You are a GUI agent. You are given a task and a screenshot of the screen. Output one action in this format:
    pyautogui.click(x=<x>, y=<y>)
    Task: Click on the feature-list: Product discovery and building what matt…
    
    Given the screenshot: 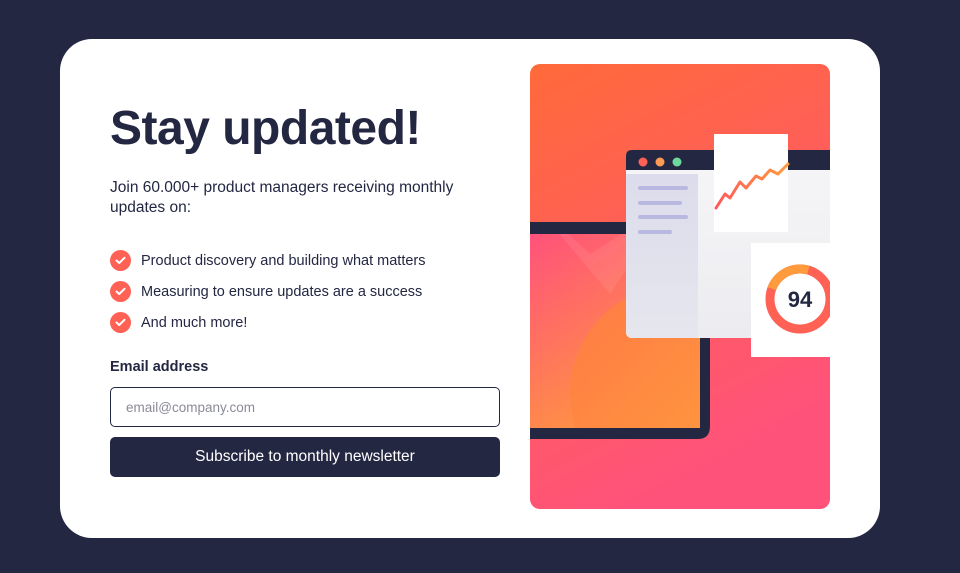 What is the action you would take?
    pyautogui.click(x=268, y=291)
    